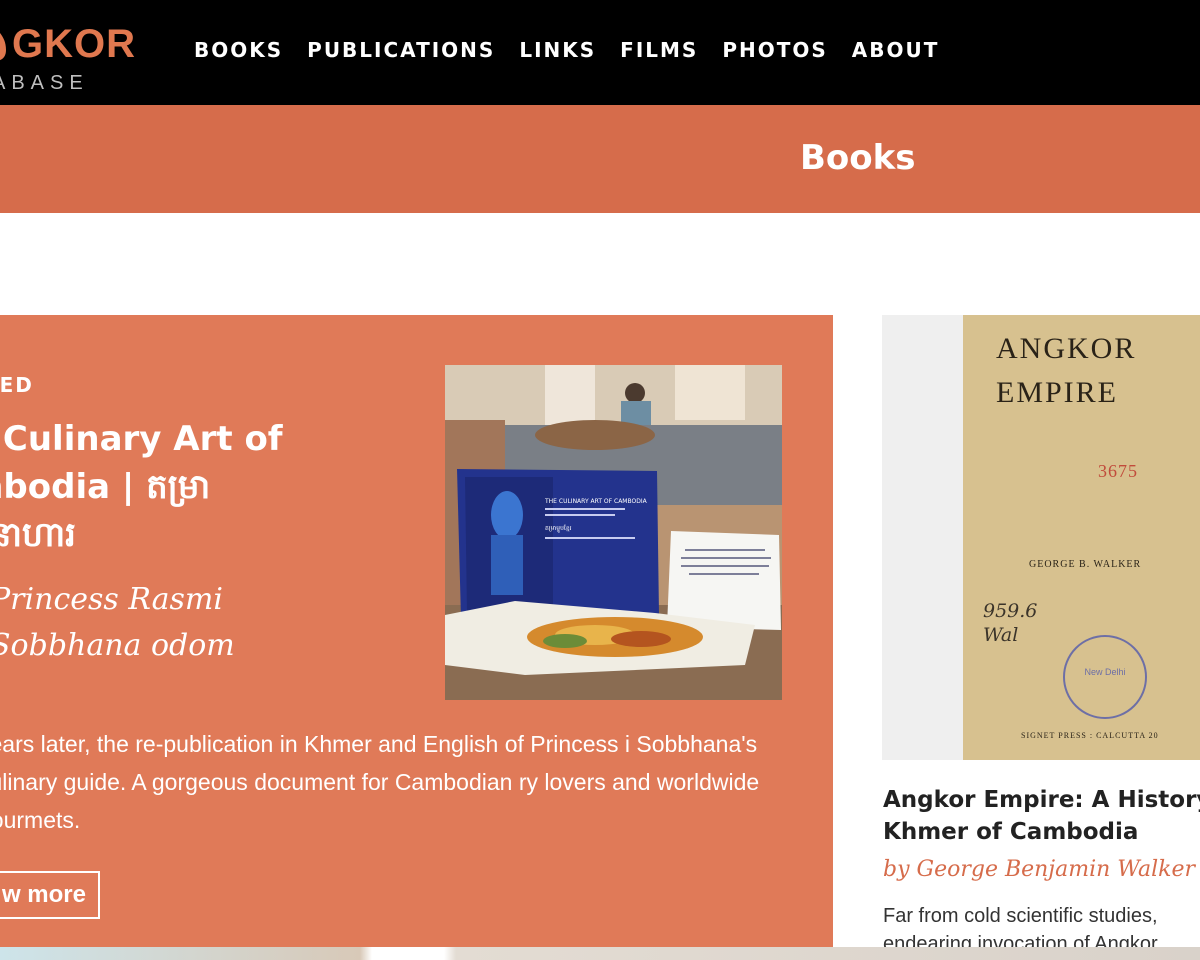  Describe the element at coordinates (1085, 564) in the screenshot. I see `cover-author: GEORGE B. WALKER` at that location.